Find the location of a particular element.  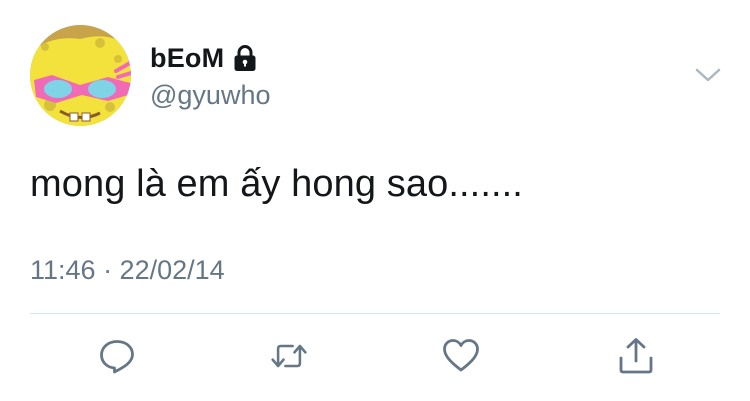

retweet-button is located at coordinates (289, 356).